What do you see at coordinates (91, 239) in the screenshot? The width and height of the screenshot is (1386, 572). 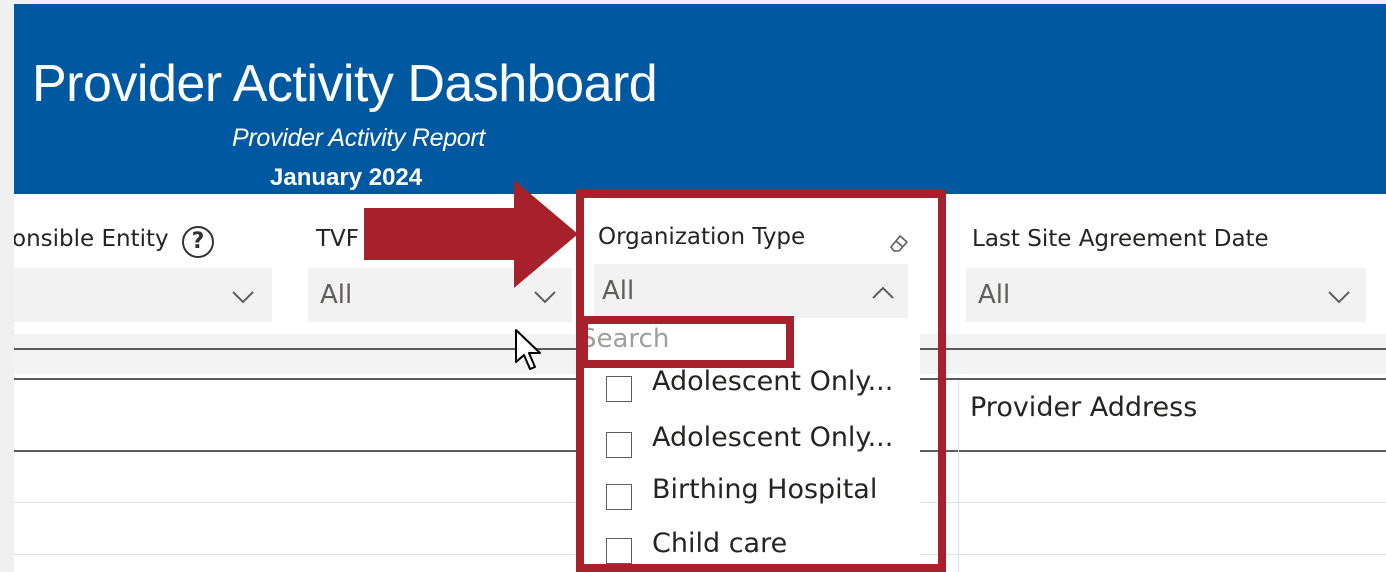 I see `slicer-label-responsible-entity: onsible Entity` at bounding box center [91, 239].